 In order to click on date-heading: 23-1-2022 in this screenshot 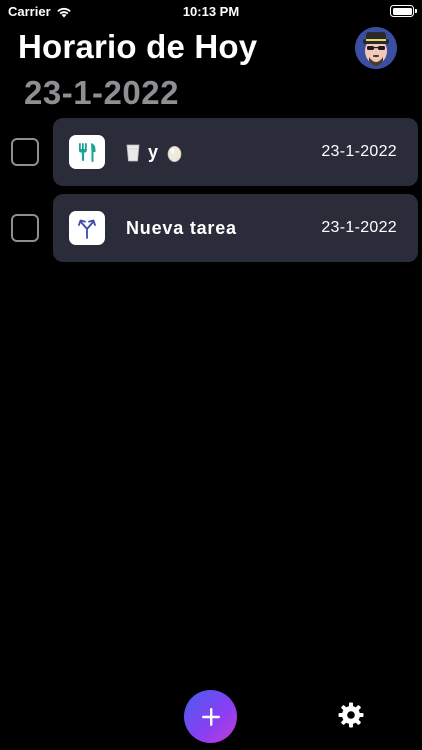, I will do `click(101, 92)`.